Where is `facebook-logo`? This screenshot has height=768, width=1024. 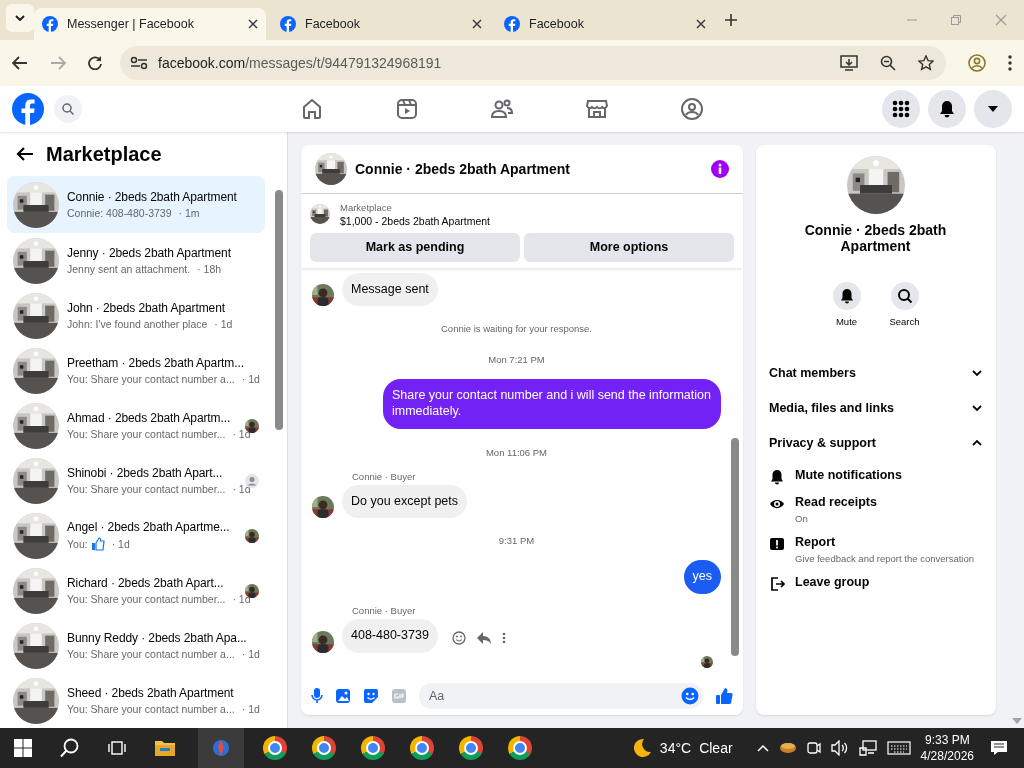
facebook-logo is located at coordinates (28, 109).